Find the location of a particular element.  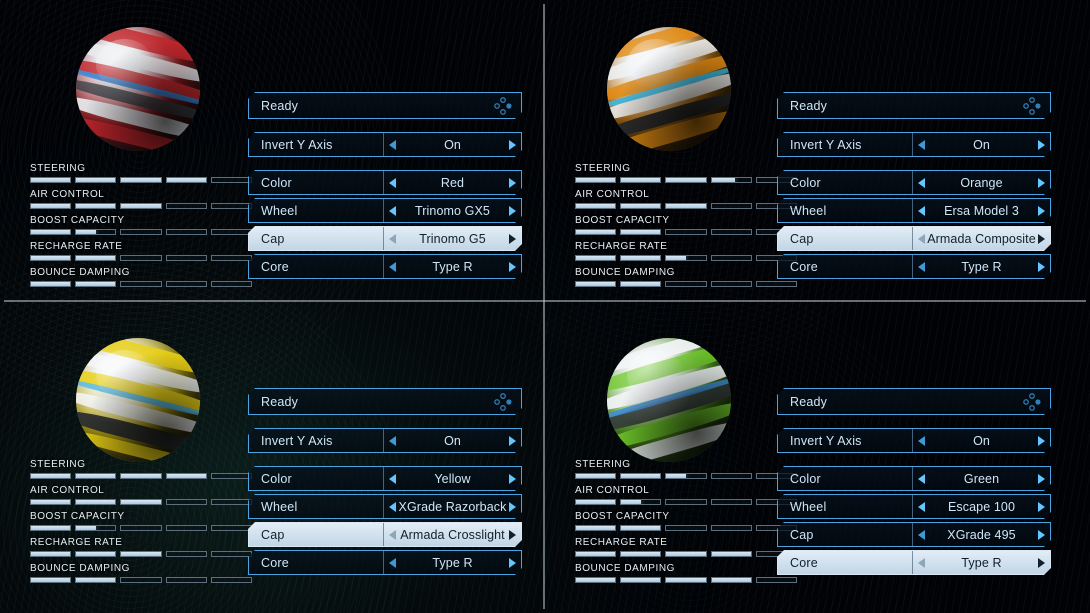

menu-row-value-area: On is located at coordinates (452, 144).